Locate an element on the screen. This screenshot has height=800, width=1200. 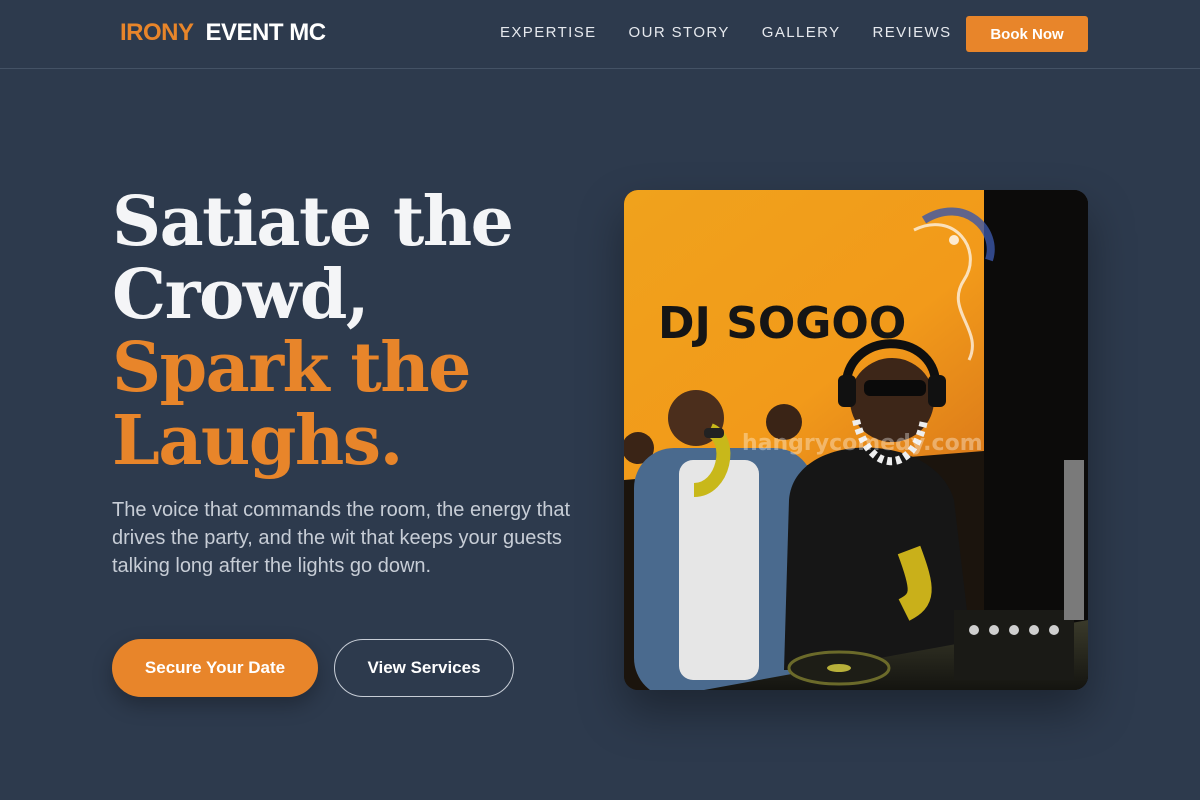
view-services-button: View Services is located at coordinates (424, 668).